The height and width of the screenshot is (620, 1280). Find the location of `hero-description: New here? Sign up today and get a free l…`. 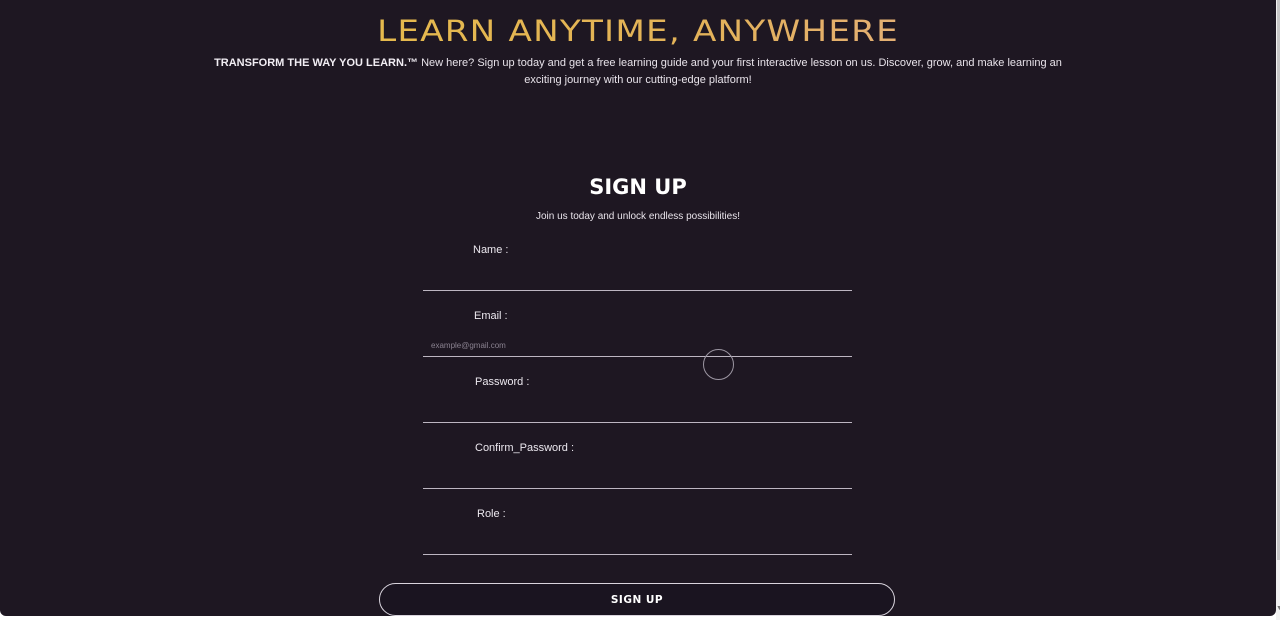

hero-description: New here? Sign up today and get a free l… is located at coordinates (740, 71).